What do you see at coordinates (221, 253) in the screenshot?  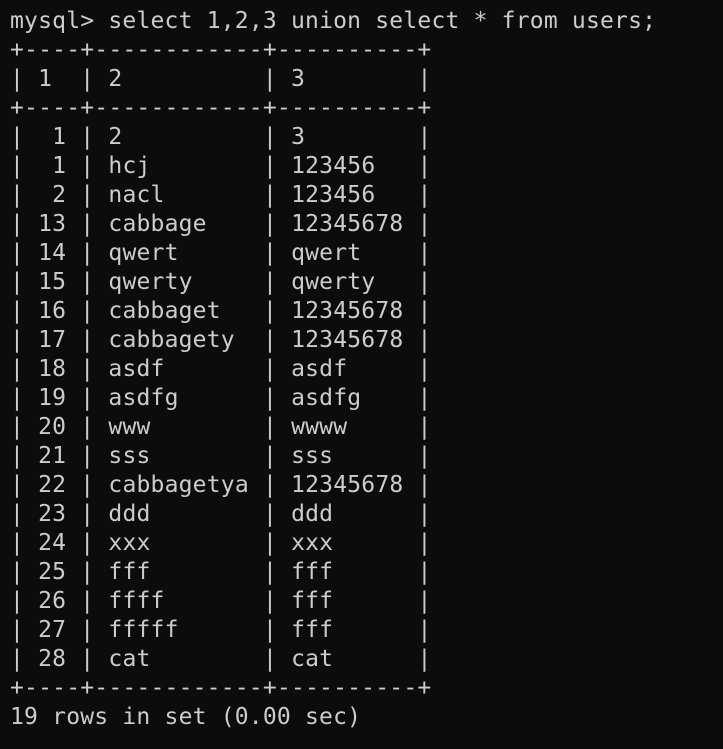 I see `table-row: | 14 | qwert | qwert |` at bounding box center [221, 253].